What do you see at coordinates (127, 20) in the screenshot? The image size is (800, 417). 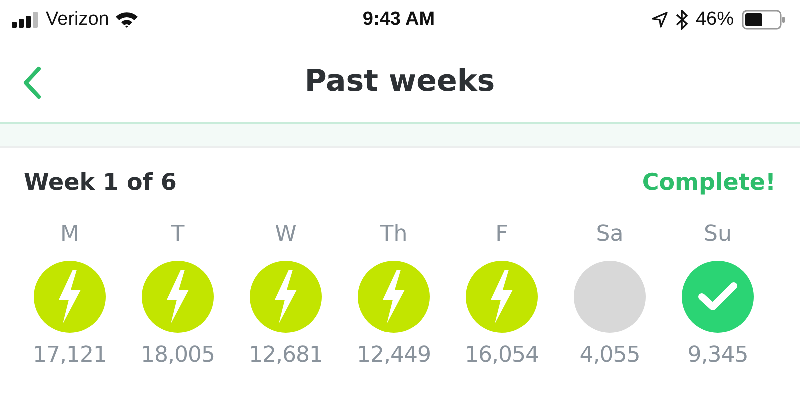 I see `wifi-icon` at bounding box center [127, 20].